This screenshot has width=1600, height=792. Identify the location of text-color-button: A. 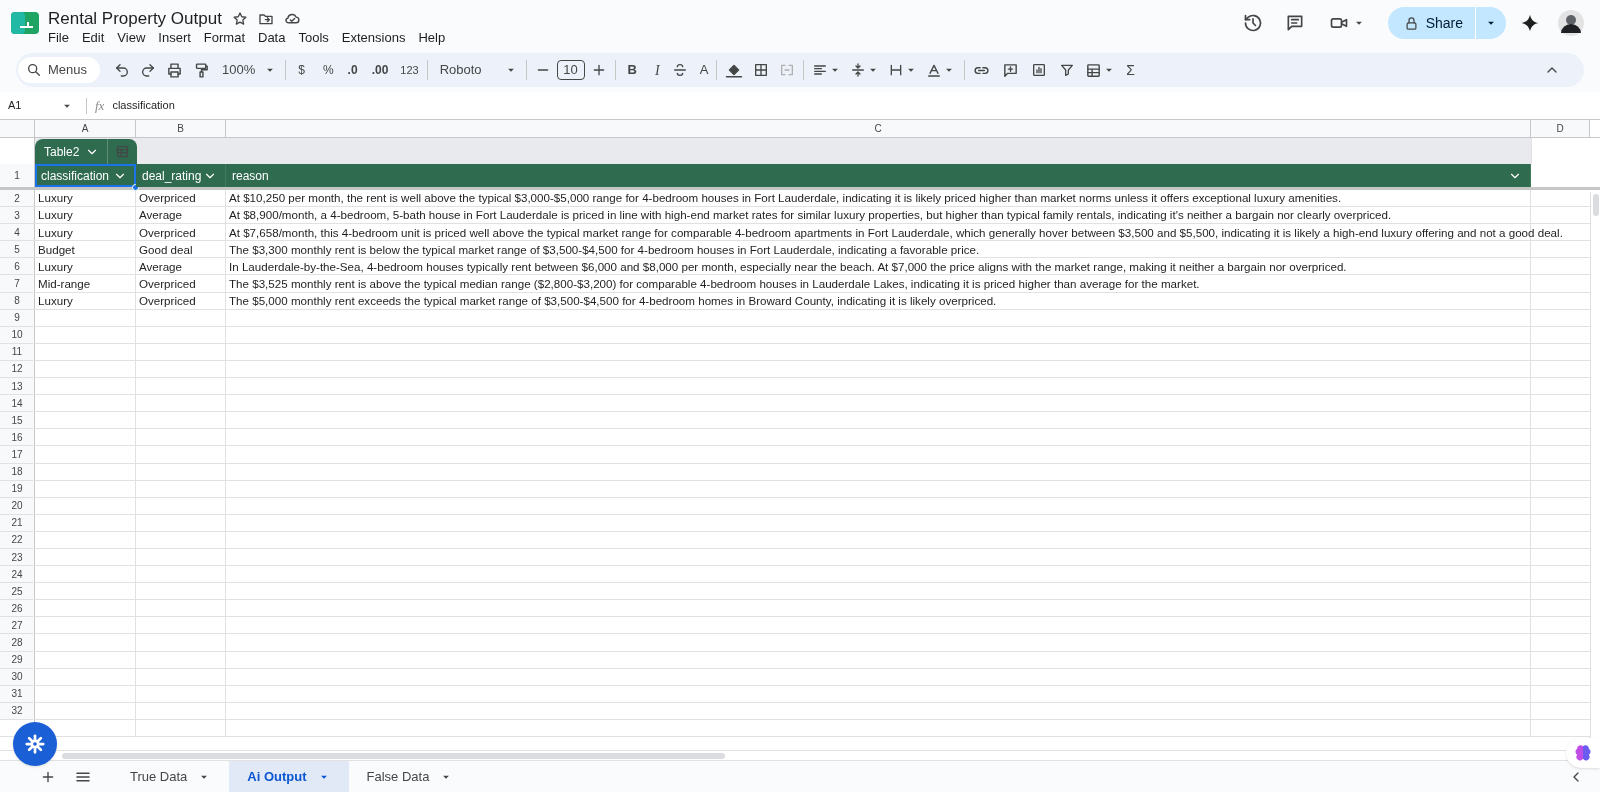
(704, 70).